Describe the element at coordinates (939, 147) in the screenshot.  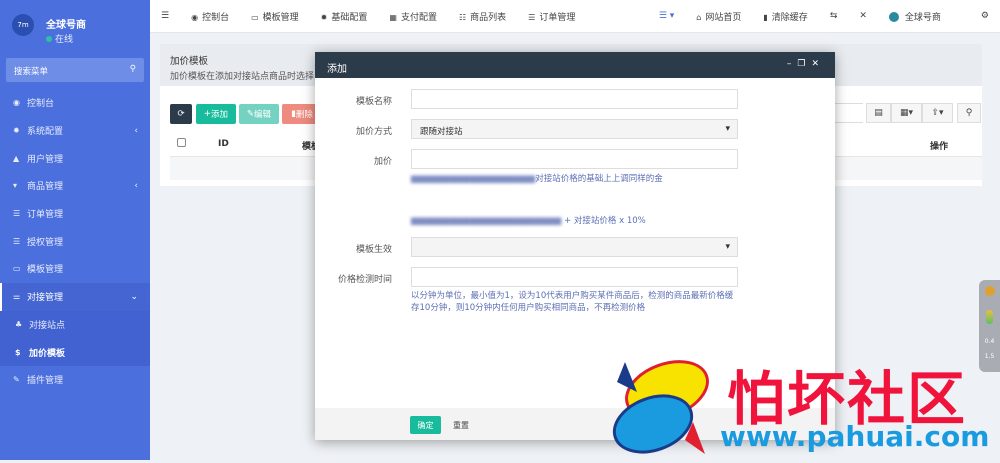
I see `column-ops: 操作` at that location.